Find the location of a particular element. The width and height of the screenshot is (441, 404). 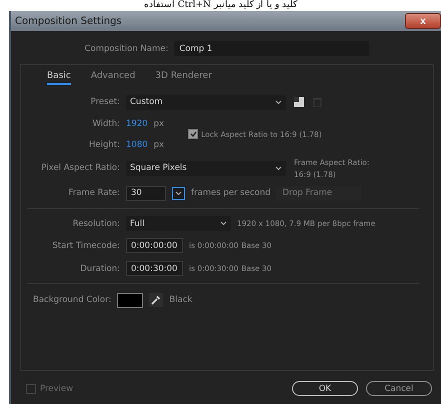

field-label: Start Timecode: is located at coordinates (85, 245).